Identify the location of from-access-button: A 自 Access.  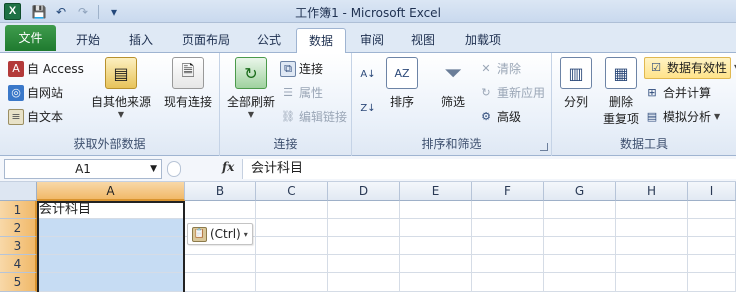
(46, 69).